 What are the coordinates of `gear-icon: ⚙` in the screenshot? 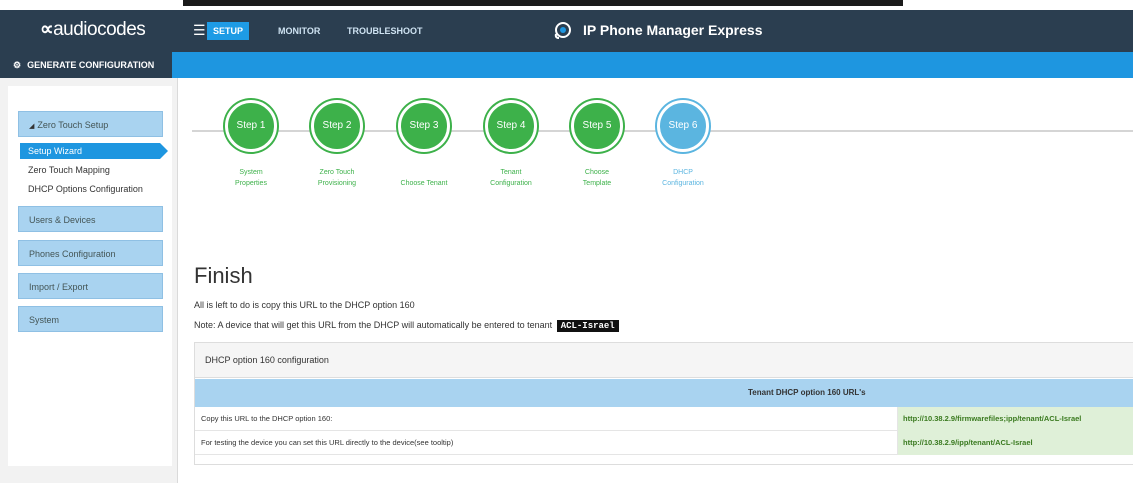 It's located at (17, 65).